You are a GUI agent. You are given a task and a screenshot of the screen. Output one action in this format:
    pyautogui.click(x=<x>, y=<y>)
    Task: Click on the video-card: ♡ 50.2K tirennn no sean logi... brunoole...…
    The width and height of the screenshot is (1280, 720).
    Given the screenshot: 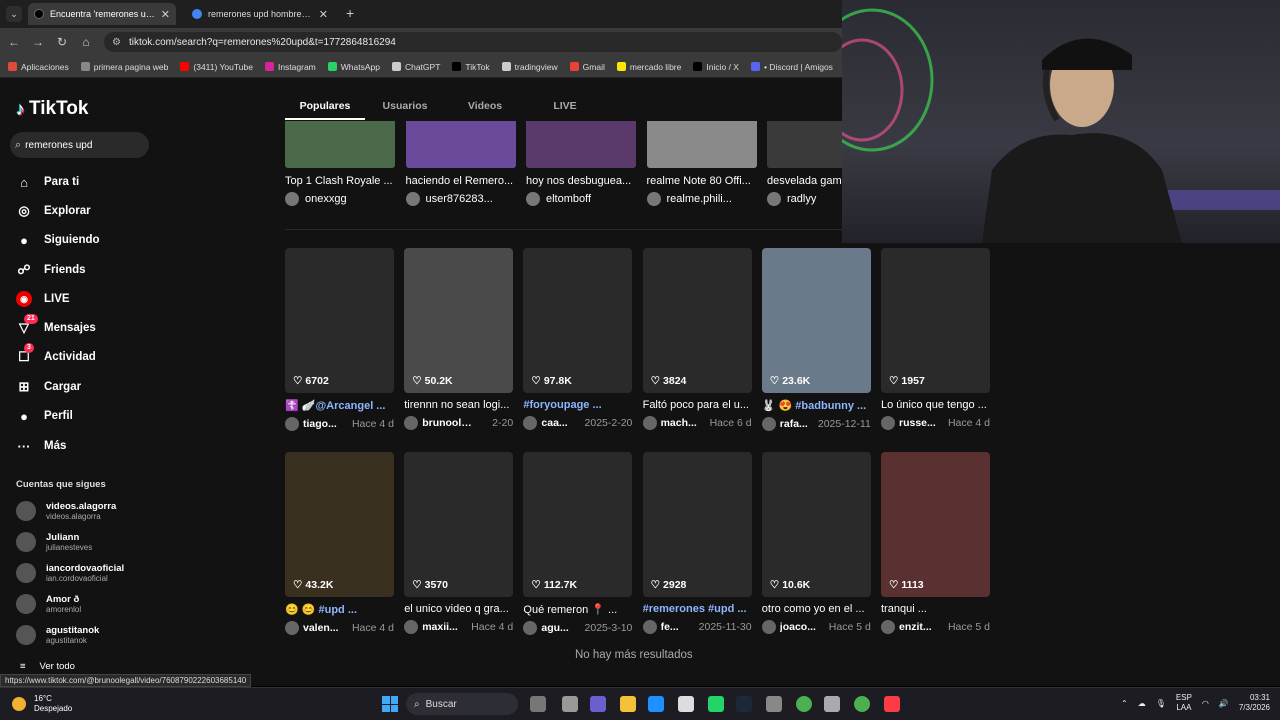 What is the action you would take?
    pyautogui.click(x=459, y=339)
    